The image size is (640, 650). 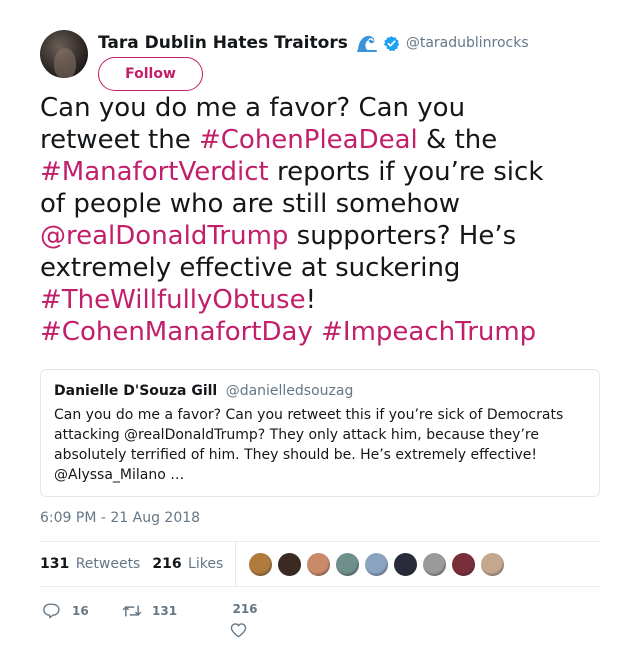 I want to click on hashtag-link: #CohenPleaDeal, so click(x=308, y=140).